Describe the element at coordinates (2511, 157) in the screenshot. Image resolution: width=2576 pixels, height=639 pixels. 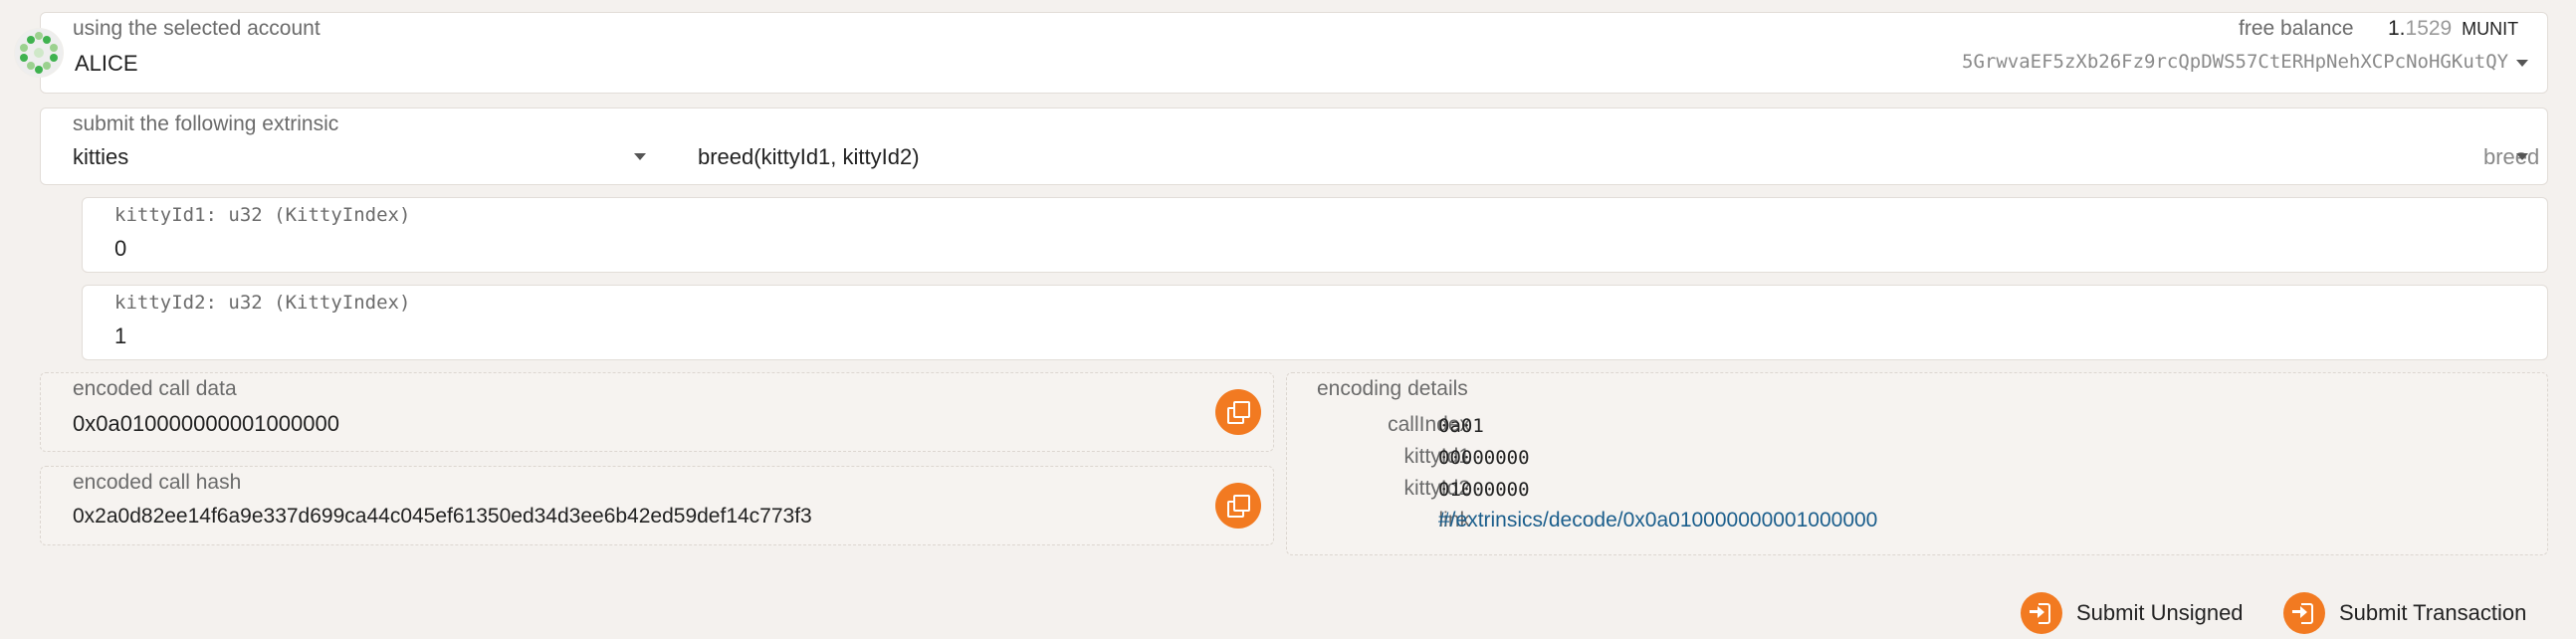
I see `method-name: breed` at that location.